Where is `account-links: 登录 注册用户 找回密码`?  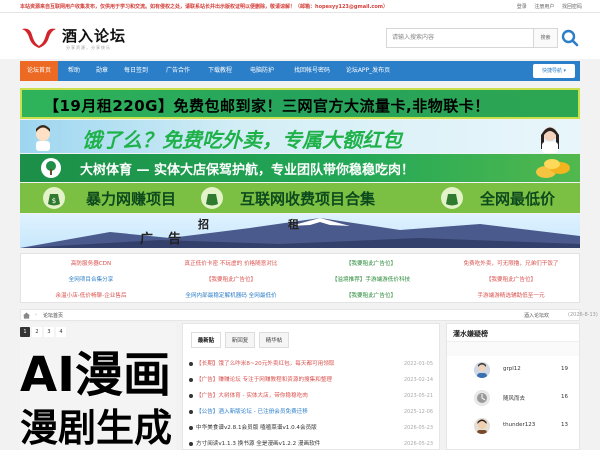 account-links: 登录 注册用户 找回密码 is located at coordinates (546, 6).